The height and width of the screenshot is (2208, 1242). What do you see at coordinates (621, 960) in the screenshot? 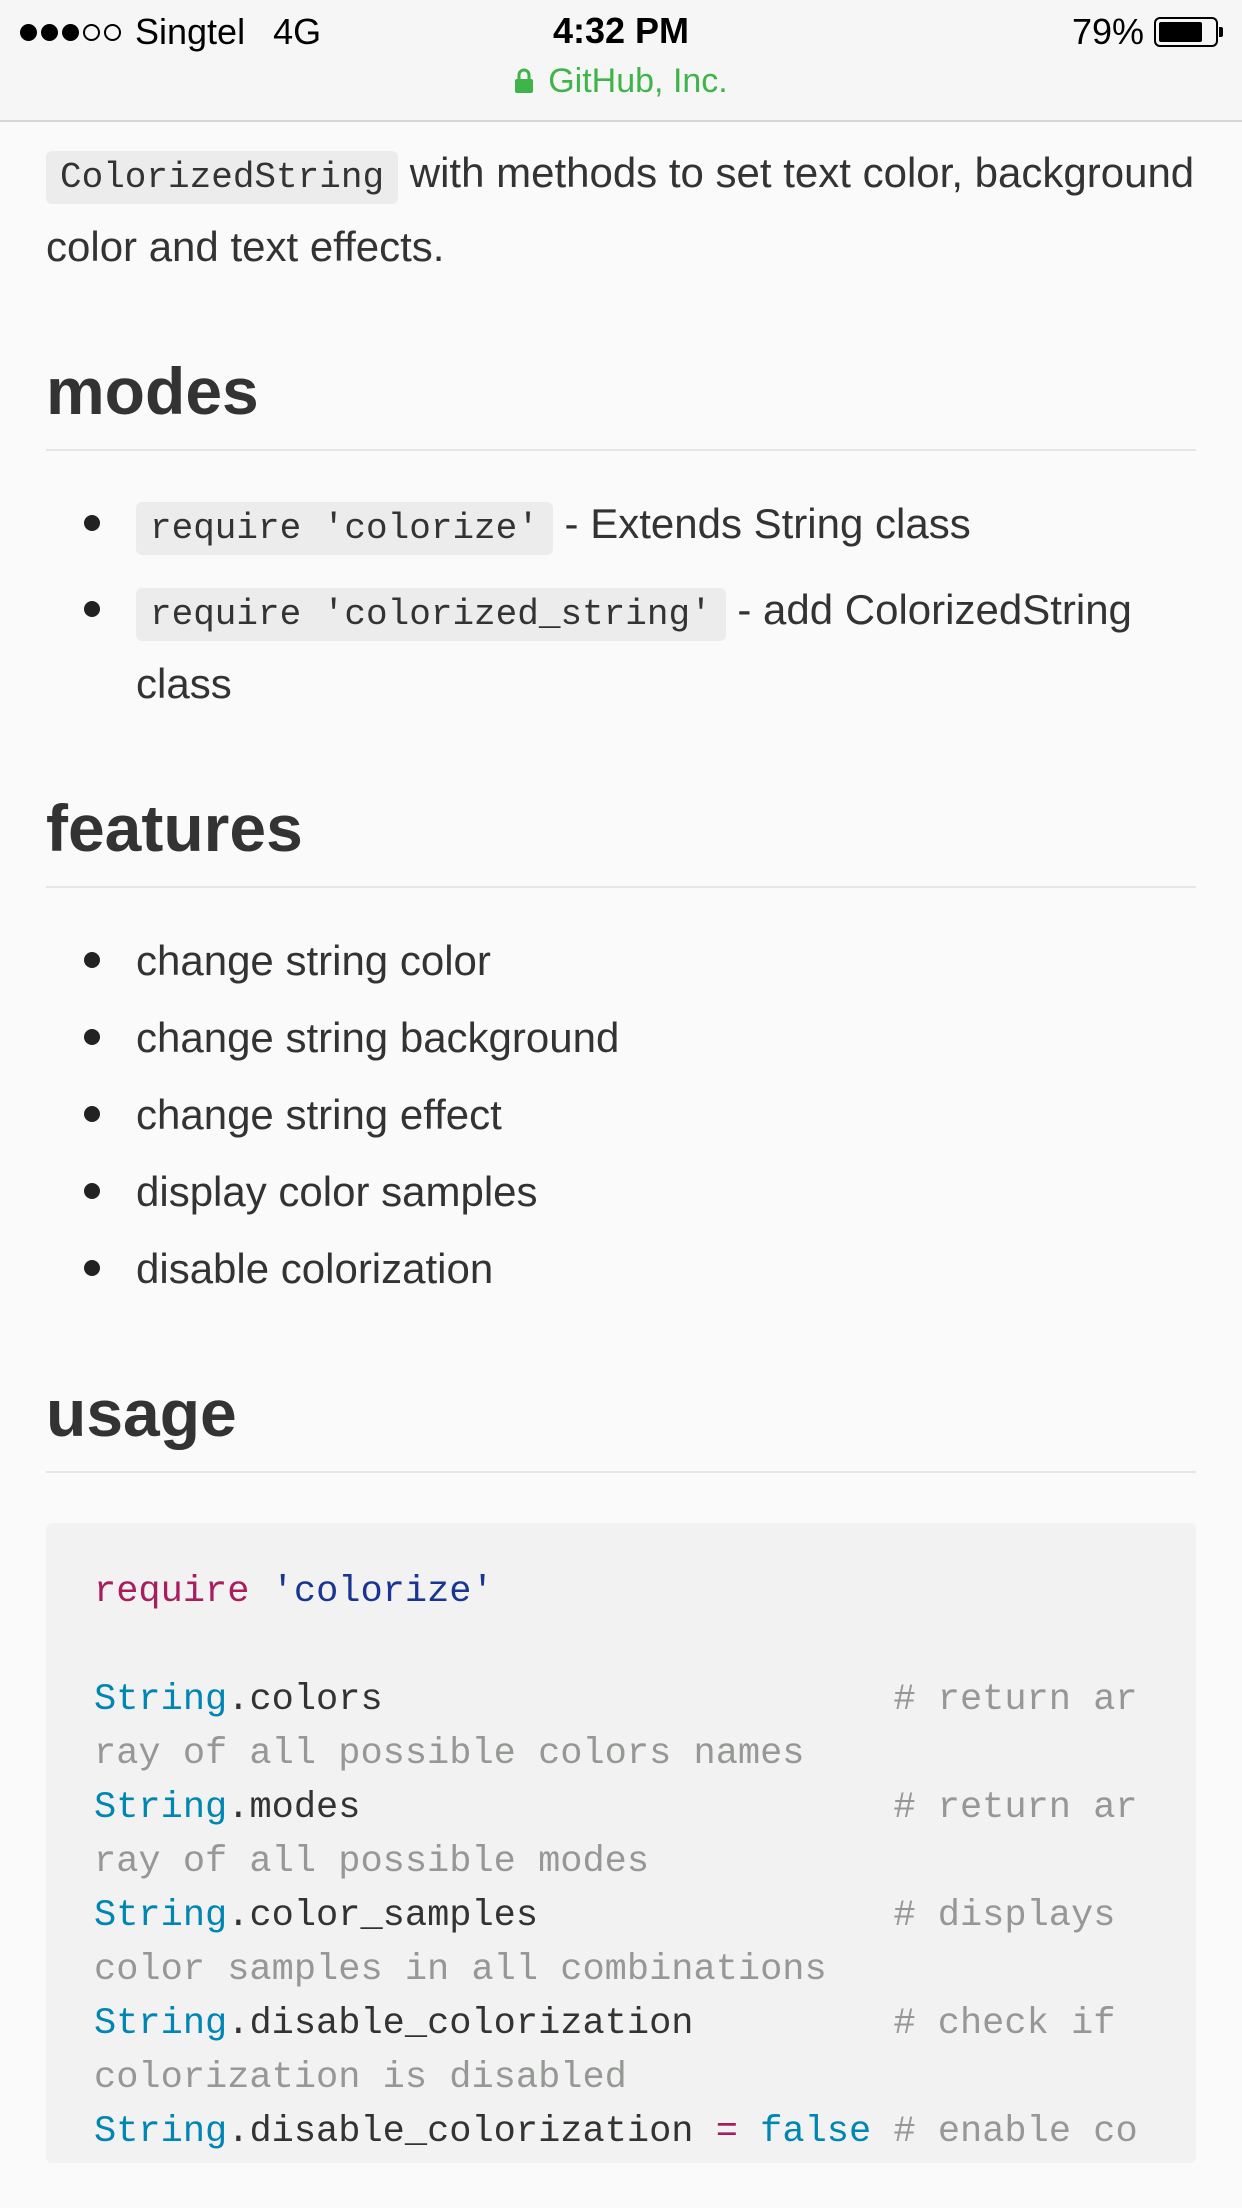
I see `list-item: change string color` at bounding box center [621, 960].